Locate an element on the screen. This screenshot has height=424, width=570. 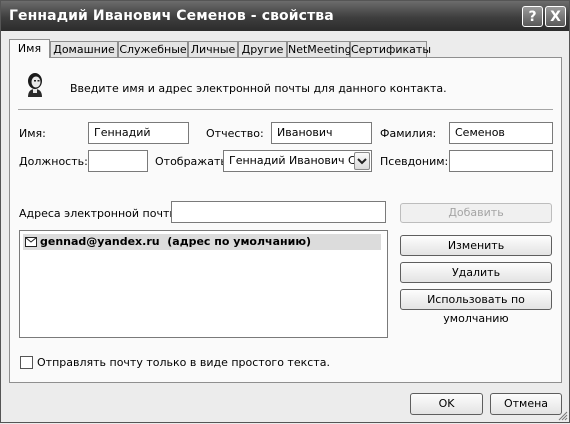
display-label: Отображать: is located at coordinates (193, 161).